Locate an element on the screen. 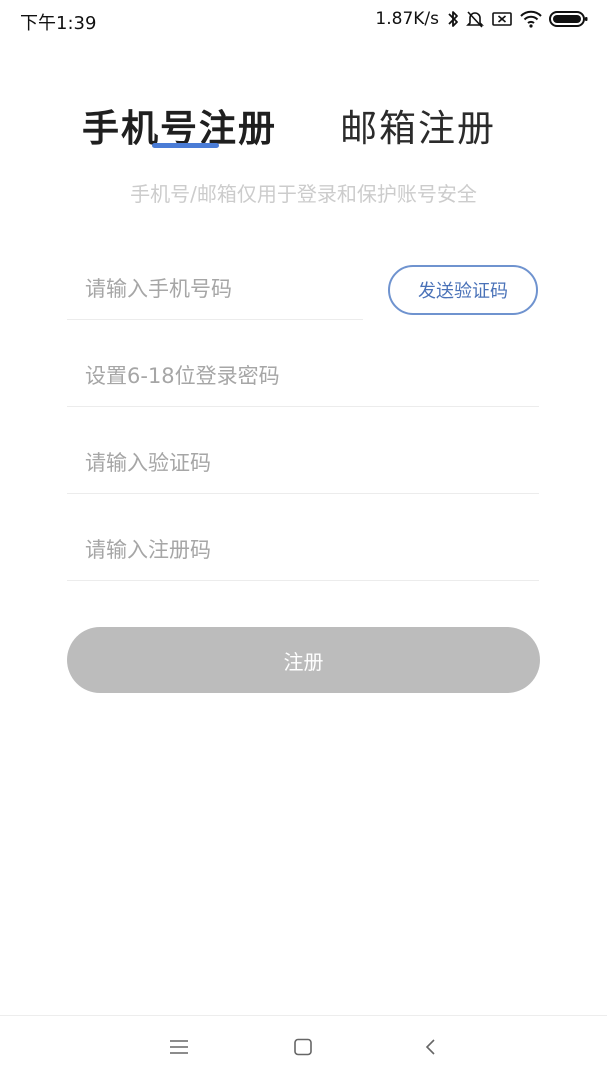 Image resolution: width=607 pixels, height=1080 pixels. home-button is located at coordinates (303, 1049).